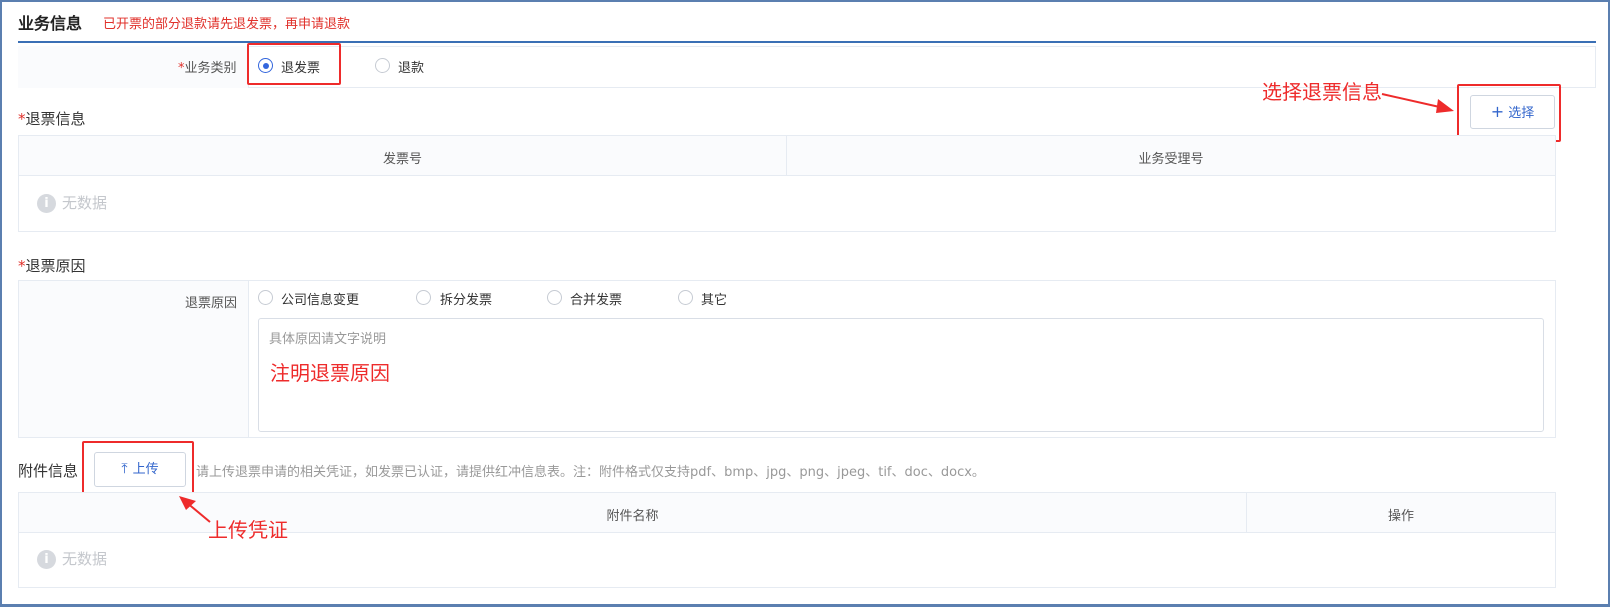  I want to click on annotation-box-business-type, so click(294, 64).